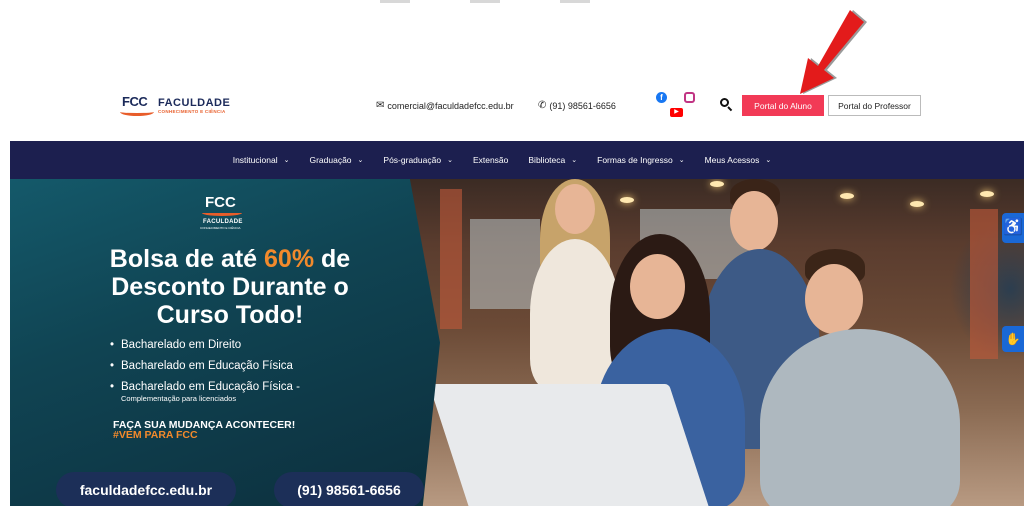 This screenshot has width=1024, height=506. Describe the element at coordinates (490, 160) in the screenshot. I see `nav-item-extens-o: Extensão` at that location.